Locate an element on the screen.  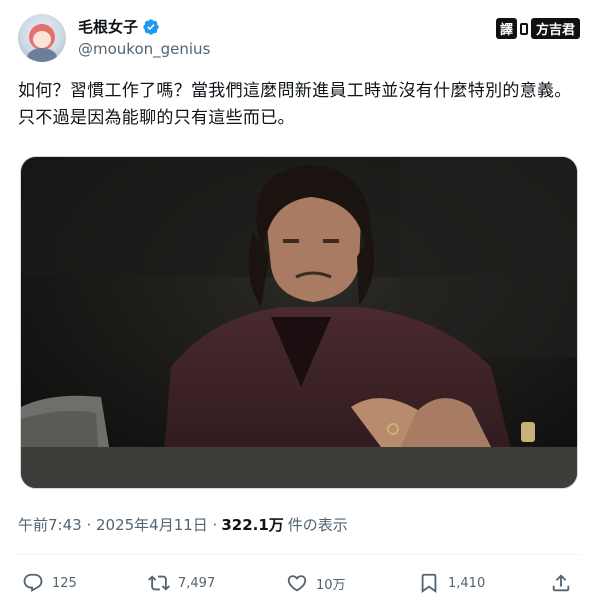
watermark-right: 方吉君 is located at coordinates (555, 28).